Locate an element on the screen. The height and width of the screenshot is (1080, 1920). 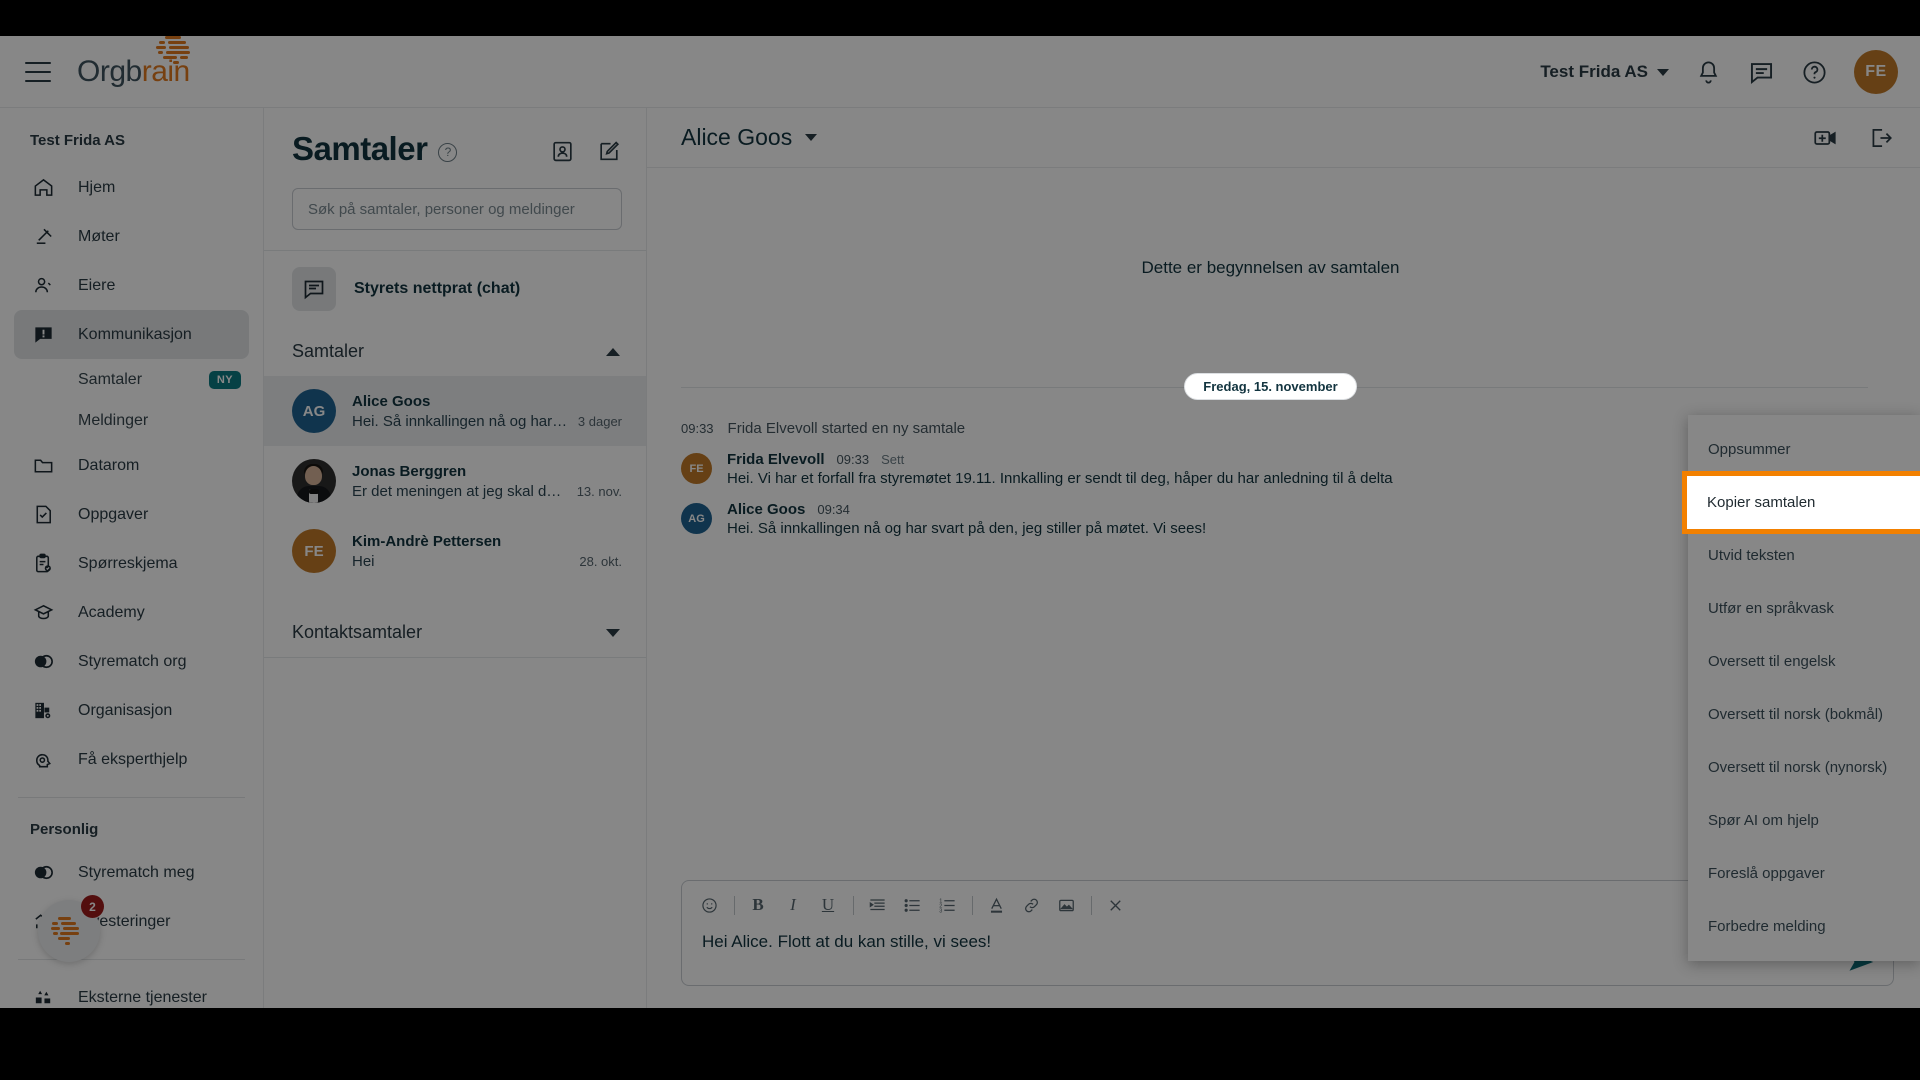
message-status: Sett is located at coordinates (893, 459).